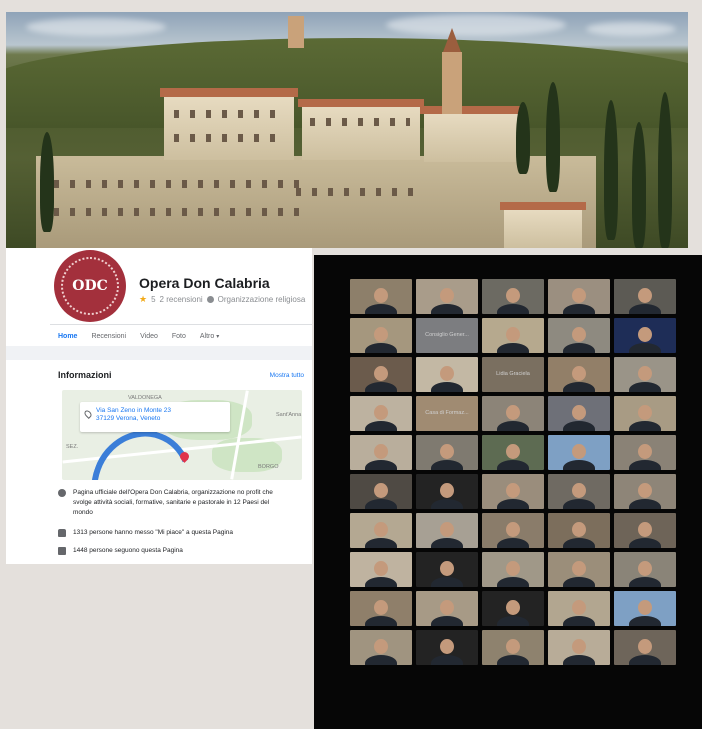  What do you see at coordinates (204, 283) in the screenshot?
I see `page-name: Opera Don Calabria` at bounding box center [204, 283].